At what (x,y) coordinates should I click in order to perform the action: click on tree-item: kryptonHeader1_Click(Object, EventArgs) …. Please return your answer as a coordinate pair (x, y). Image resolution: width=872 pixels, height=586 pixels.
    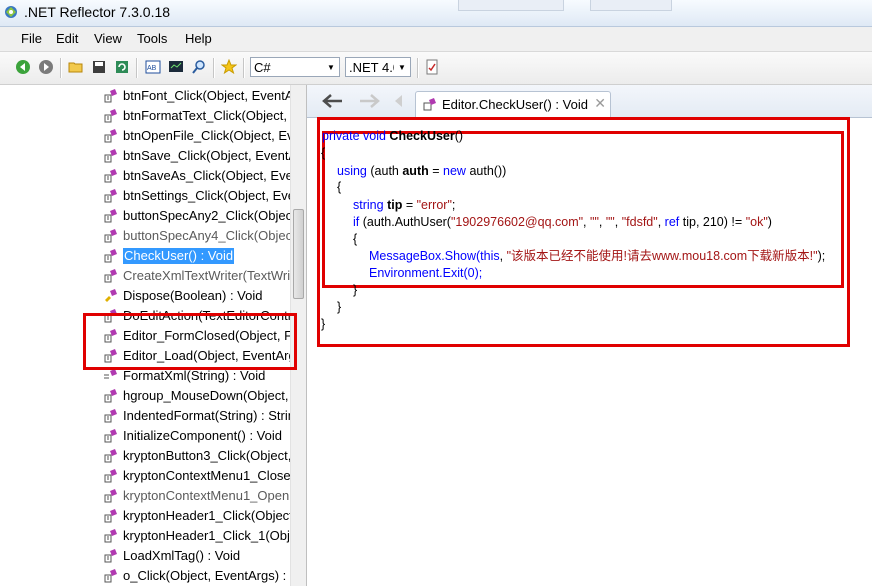
    Looking at the image, I should click on (198, 516).